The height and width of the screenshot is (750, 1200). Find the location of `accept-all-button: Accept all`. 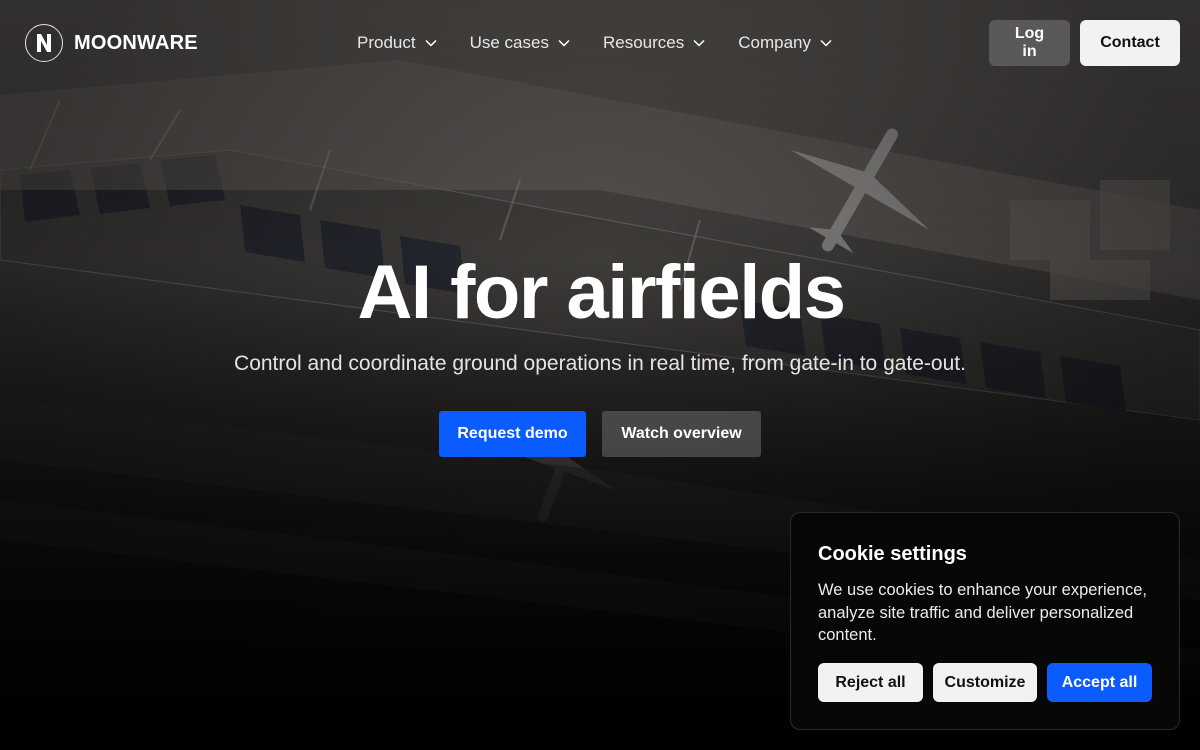

accept-all-button: Accept all is located at coordinates (1099, 682).